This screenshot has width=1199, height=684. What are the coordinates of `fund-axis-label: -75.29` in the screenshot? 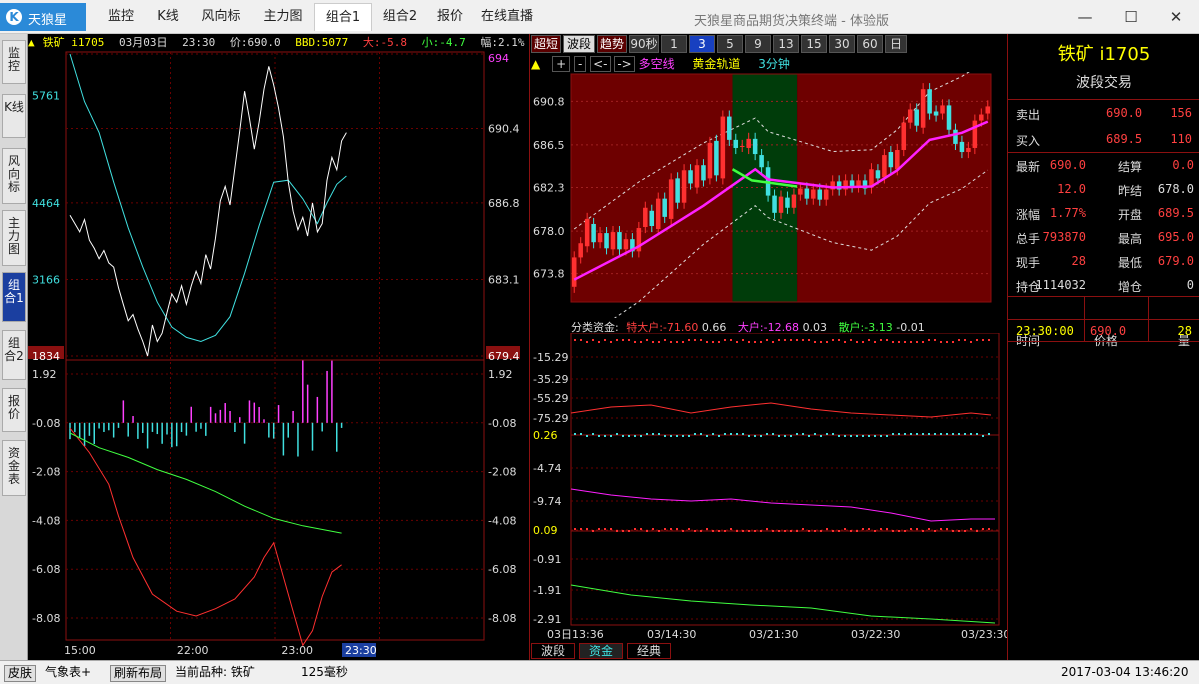 It's located at (550, 418).